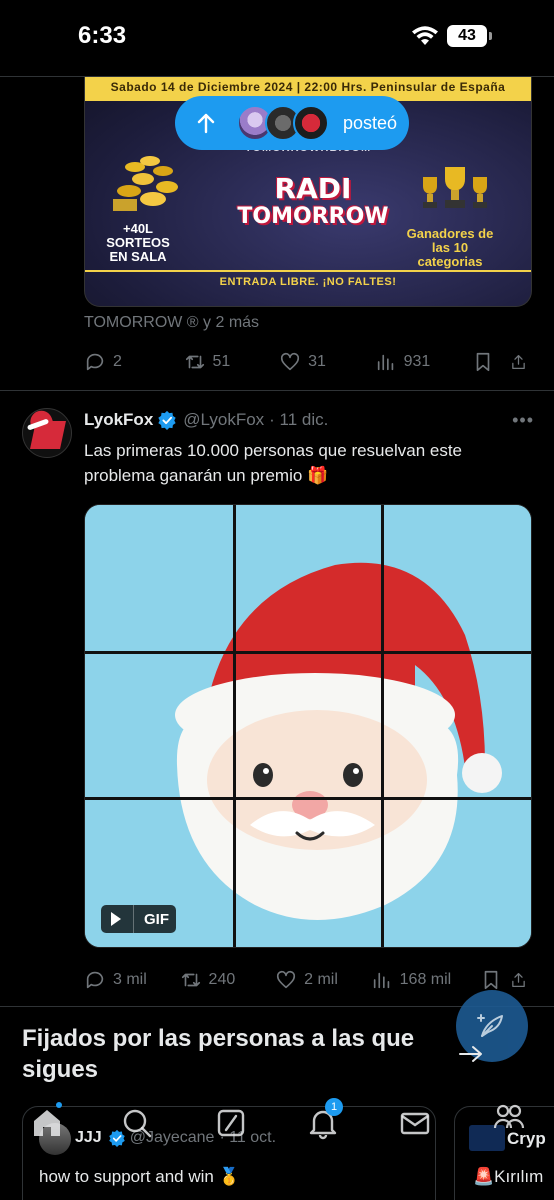 This screenshot has width=554, height=1200. Describe the element at coordinates (308, 282) in the screenshot. I see `banner-footer: ENTRADA LIBRE. ¡NO FALTES!` at that location.